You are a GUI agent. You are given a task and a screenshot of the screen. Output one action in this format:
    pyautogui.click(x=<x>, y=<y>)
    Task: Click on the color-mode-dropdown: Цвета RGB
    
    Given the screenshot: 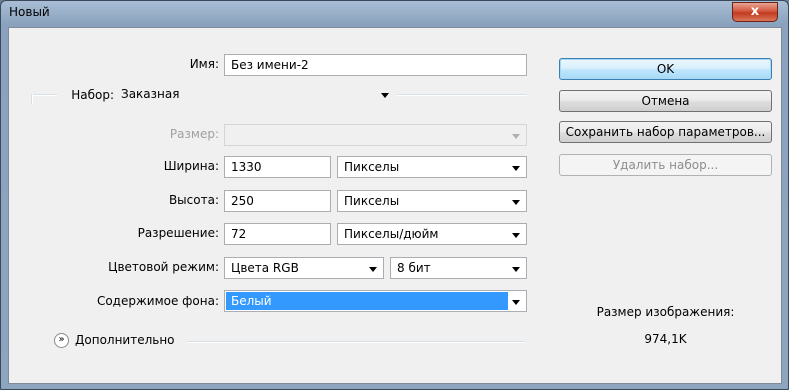 What is the action you would take?
    pyautogui.click(x=304, y=268)
    